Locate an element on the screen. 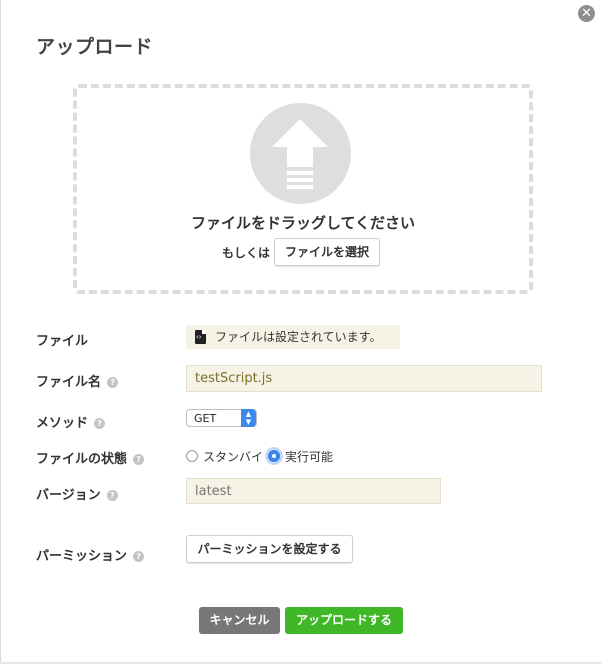 This screenshot has height=664, width=601. code-brackets-icon: ‹› is located at coordinates (199, 337).